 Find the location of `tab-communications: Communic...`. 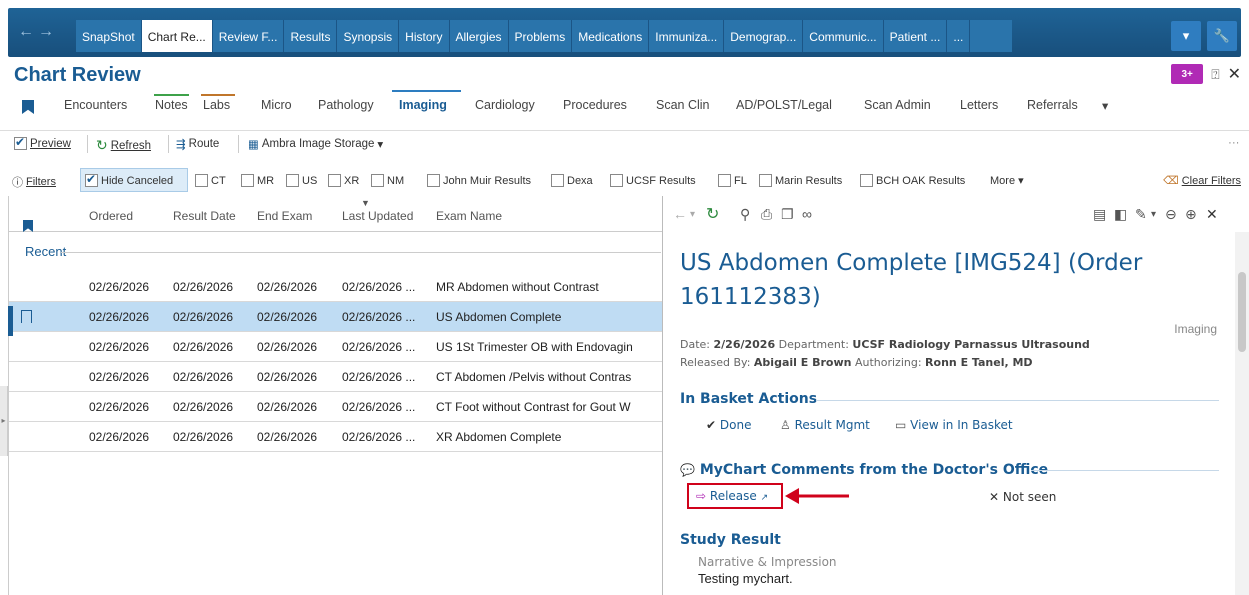

tab-communications: Communic... is located at coordinates (843, 36).